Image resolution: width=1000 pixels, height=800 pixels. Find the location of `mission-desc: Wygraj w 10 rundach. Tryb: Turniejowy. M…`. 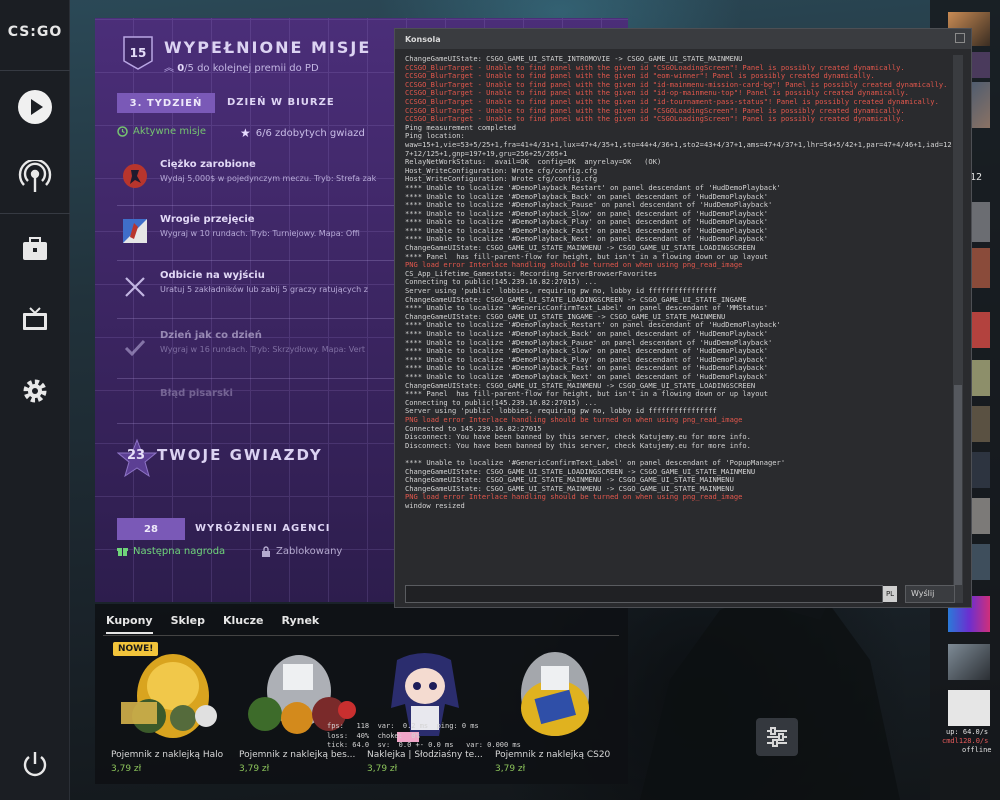

mission-desc: Wygraj w 10 rundach. Tryb: Turniejowy. M… is located at coordinates (260, 233).